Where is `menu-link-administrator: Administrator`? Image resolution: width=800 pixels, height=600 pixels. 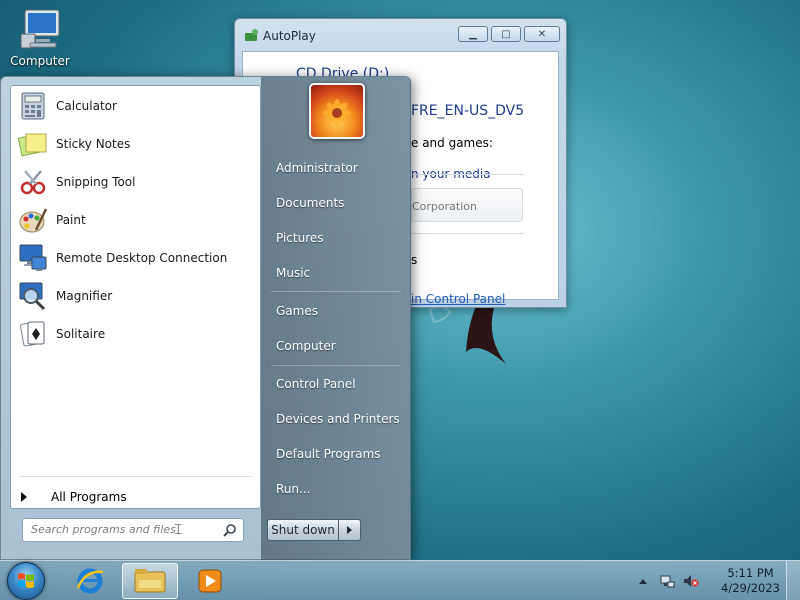
menu-link-administrator: Administrator is located at coordinates (317, 168).